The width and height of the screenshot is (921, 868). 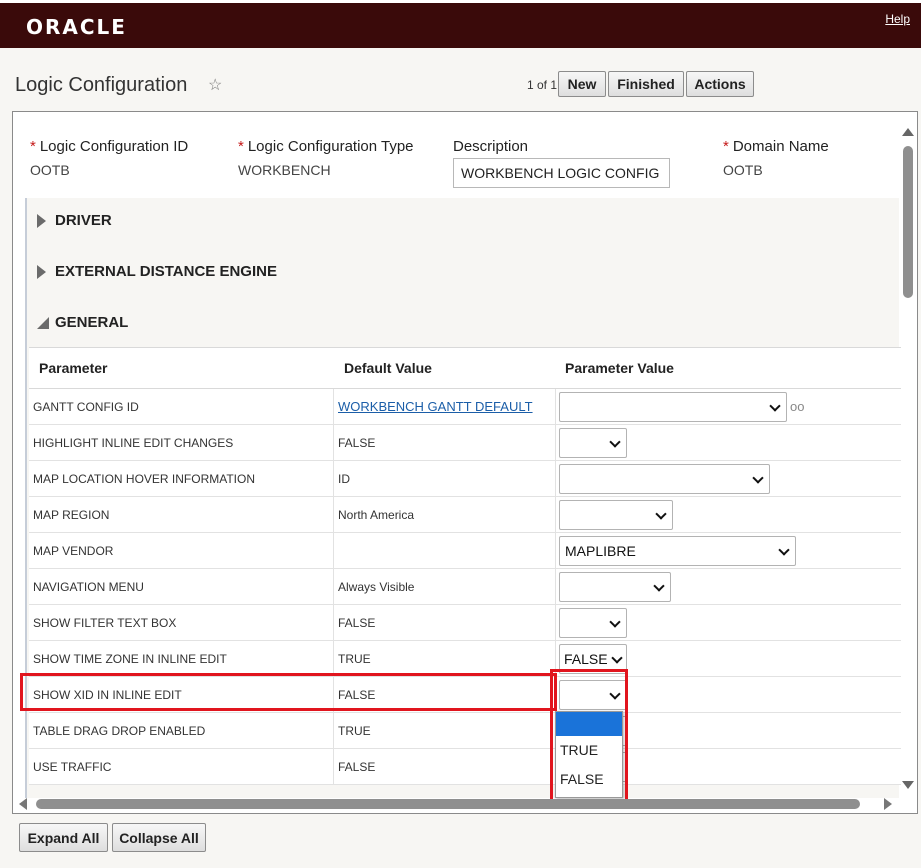 I want to click on parameter-name: TABLE DRAG DROP ENABLED, so click(x=119, y=731).